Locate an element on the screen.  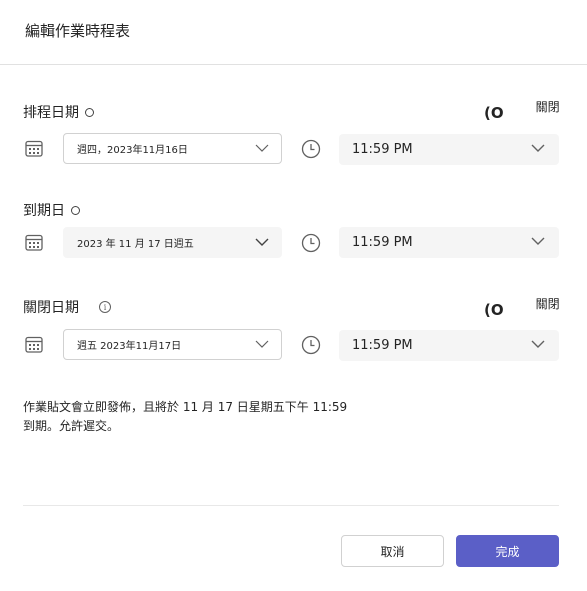
close-date-value: 週五 2023年11月17日 is located at coordinates (129, 346).